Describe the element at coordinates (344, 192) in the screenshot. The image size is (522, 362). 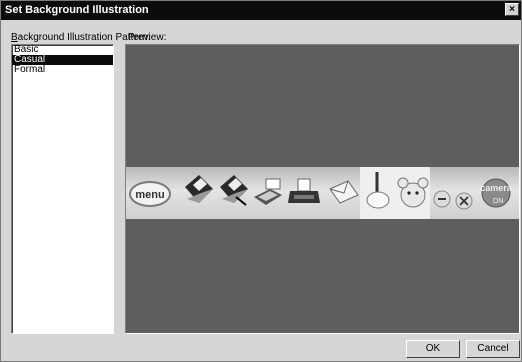
I see `envelope-icon` at that location.